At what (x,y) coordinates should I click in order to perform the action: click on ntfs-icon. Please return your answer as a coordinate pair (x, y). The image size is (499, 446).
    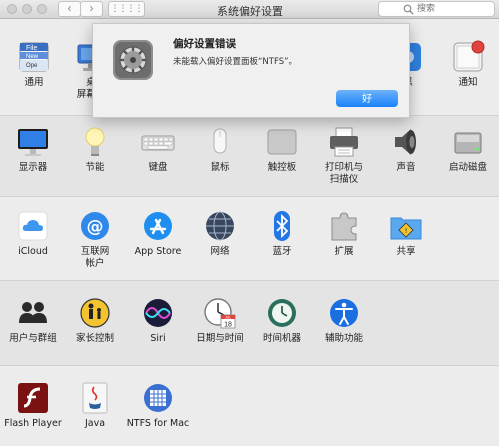
    Looking at the image, I should click on (158, 398).